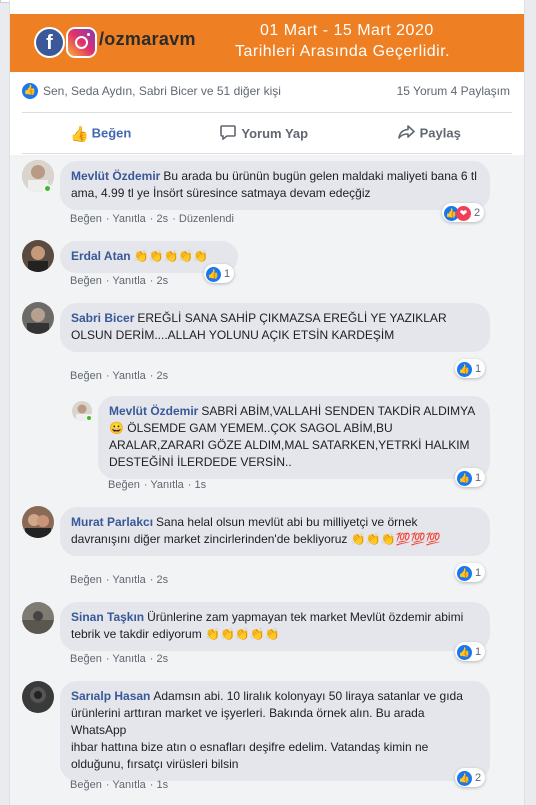 This screenshot has width=536, height=805. What do you see at coordinates (81, 42) in the screenshot?
I see `instagram-icon` at bounding box center [81, 42].